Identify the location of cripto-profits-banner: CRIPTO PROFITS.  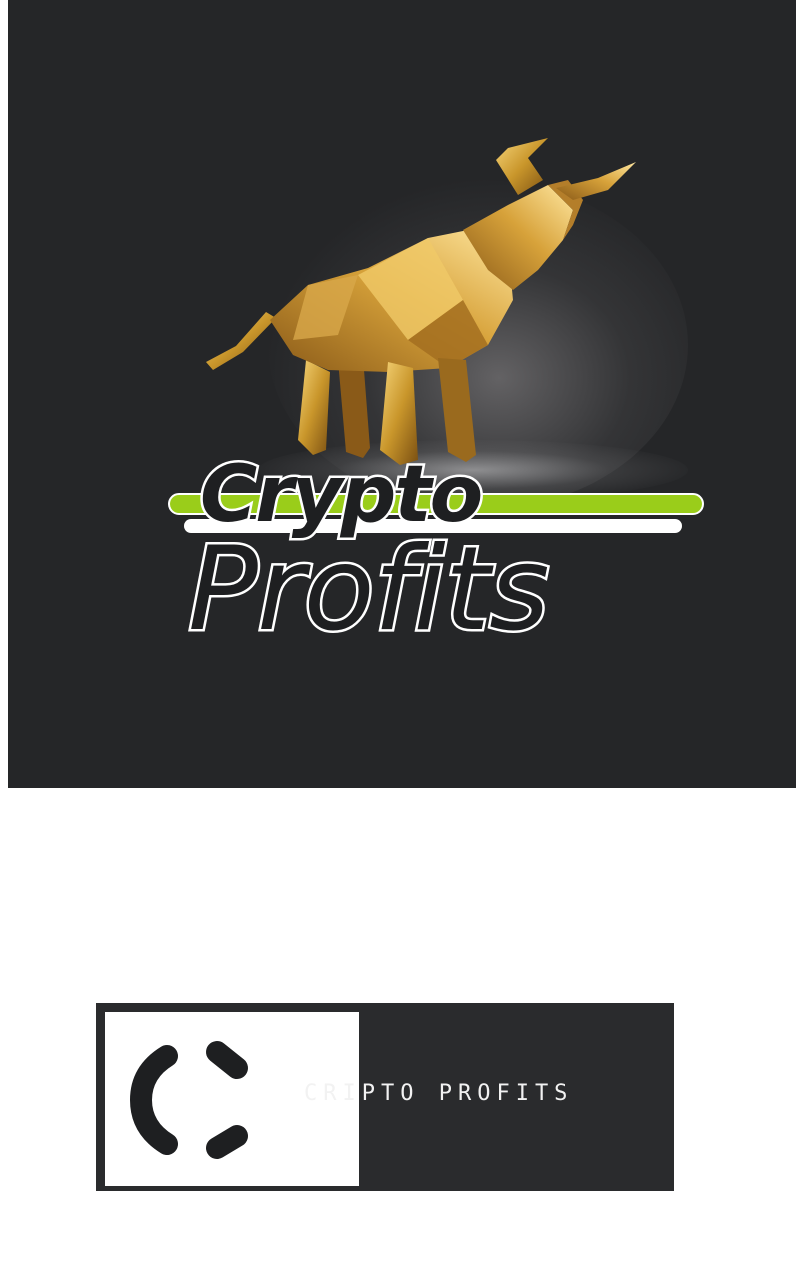
(385, 1097).